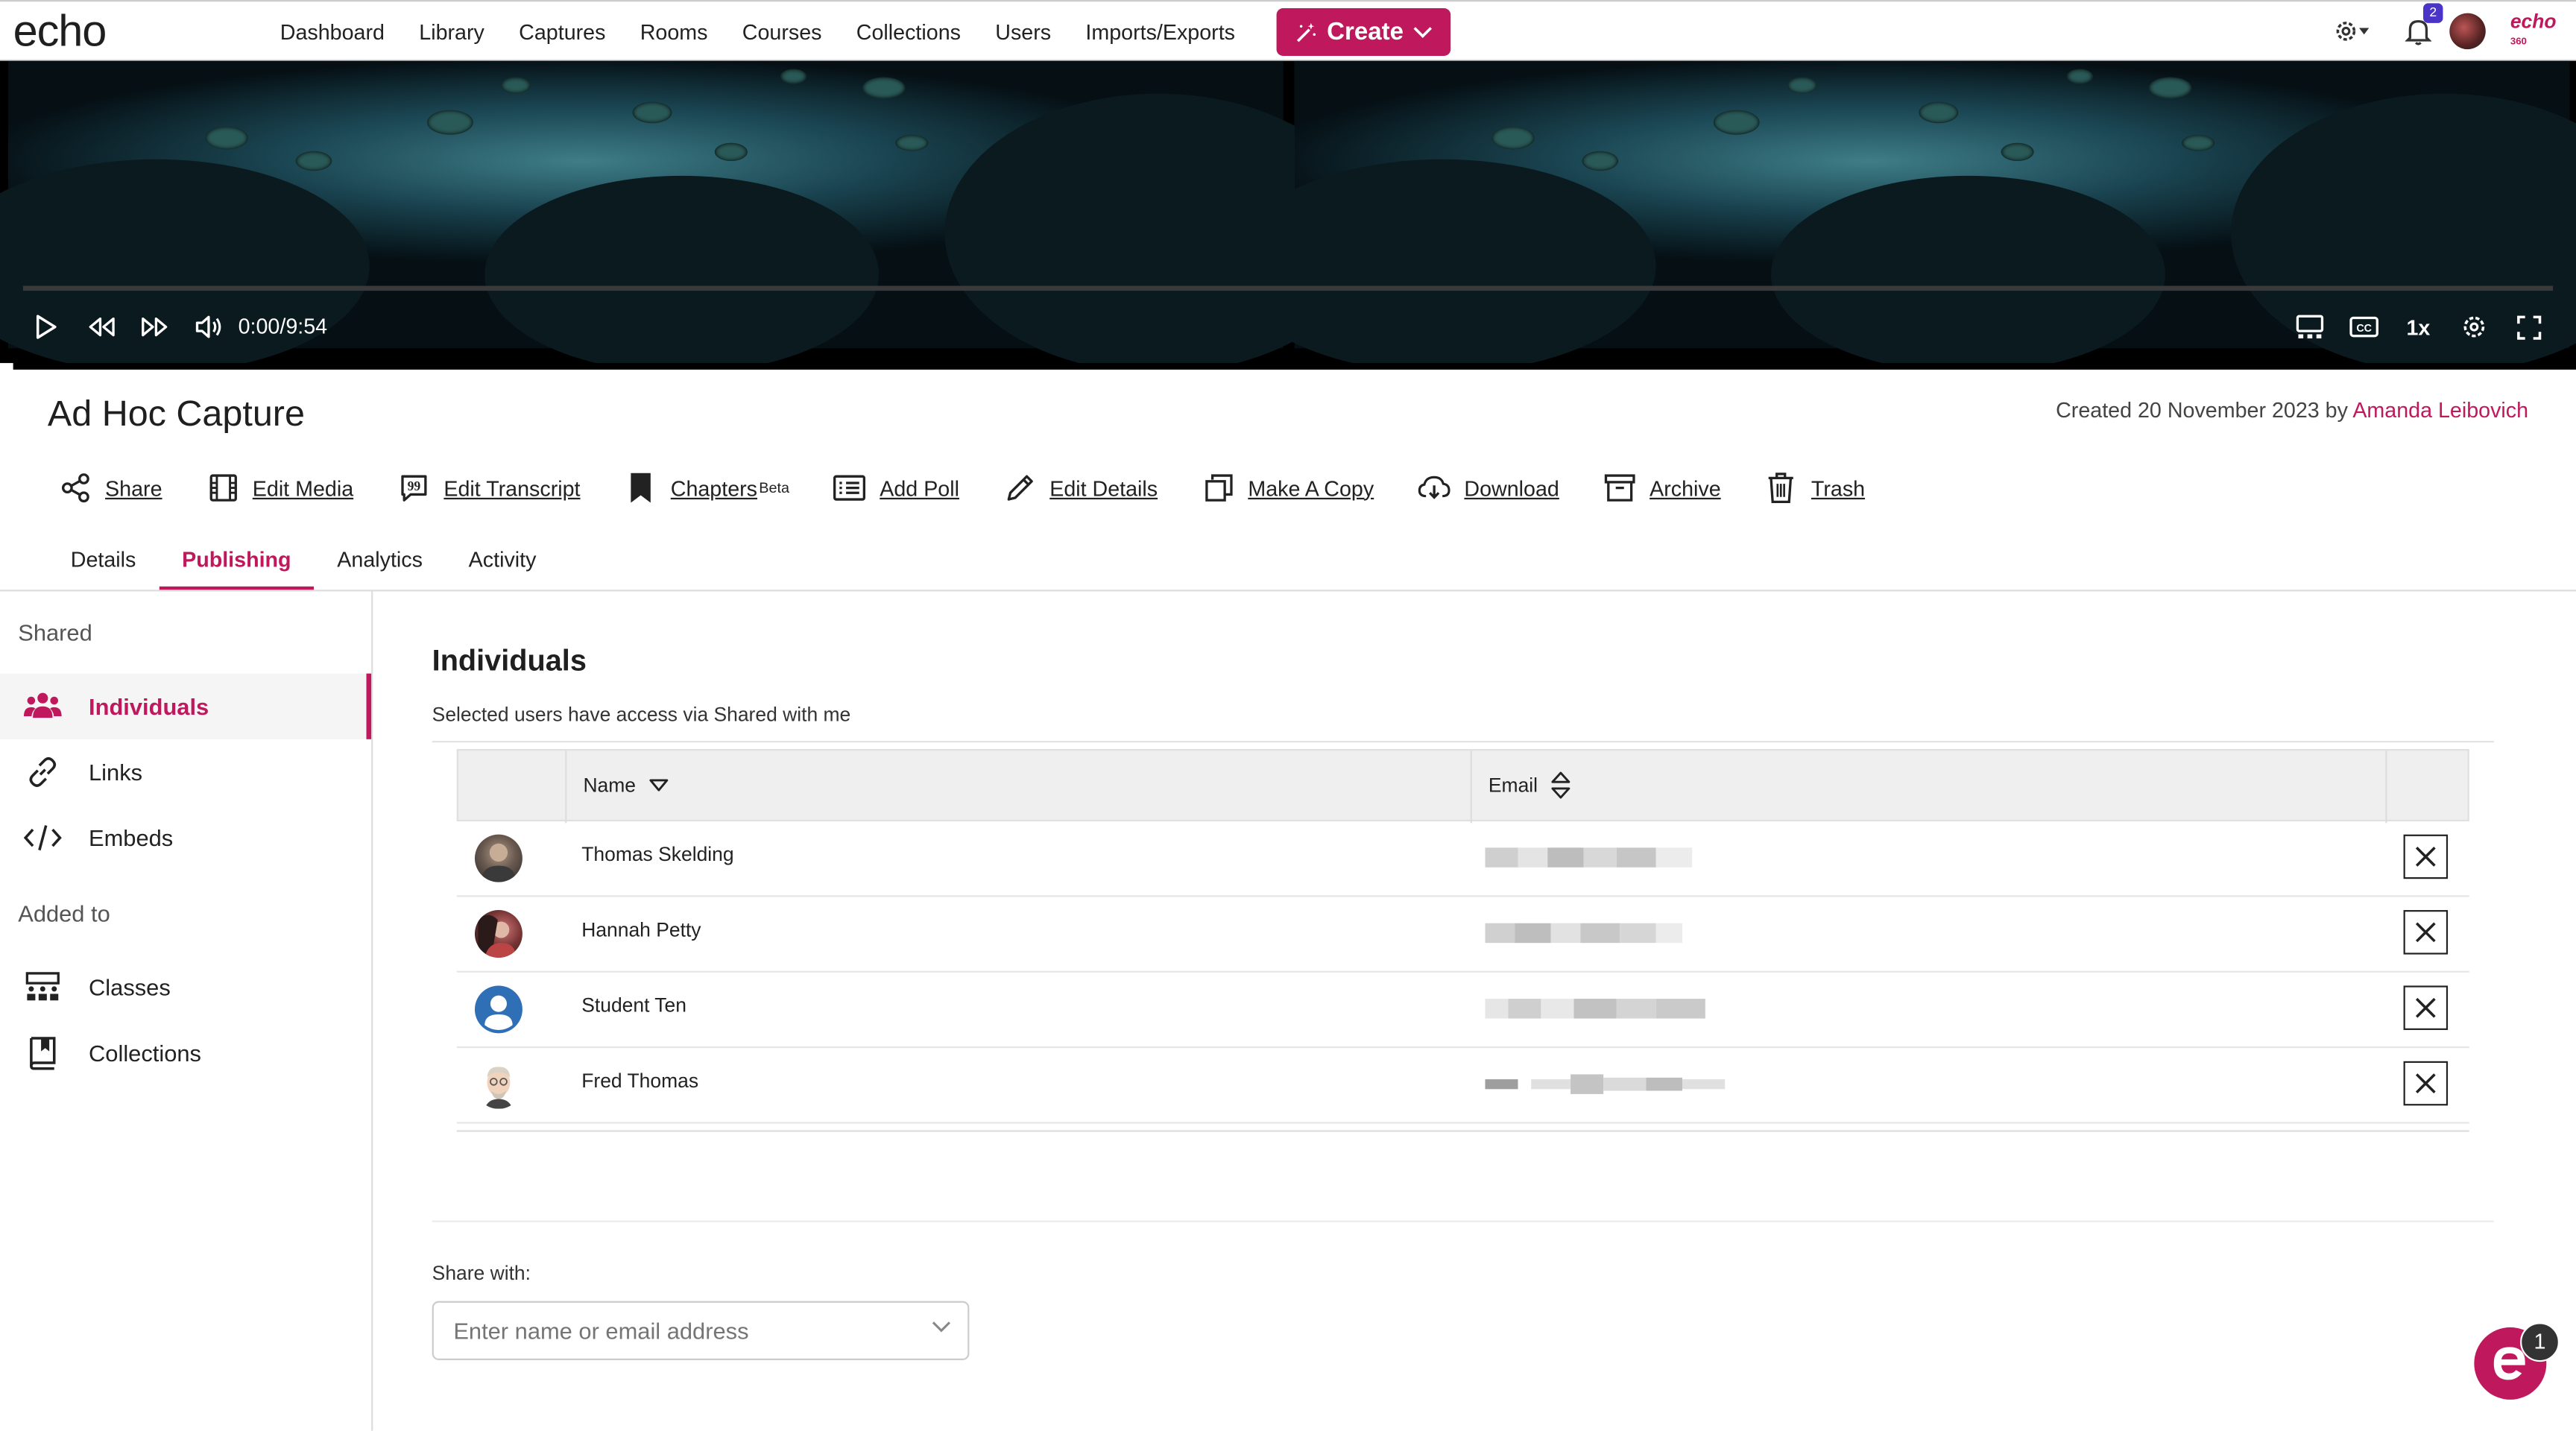 The height and width of the screenshot is (1431, 2576). Describe the element at coordinates (1020, 488) in the screenshot. I see `pencil-icon` at that location.